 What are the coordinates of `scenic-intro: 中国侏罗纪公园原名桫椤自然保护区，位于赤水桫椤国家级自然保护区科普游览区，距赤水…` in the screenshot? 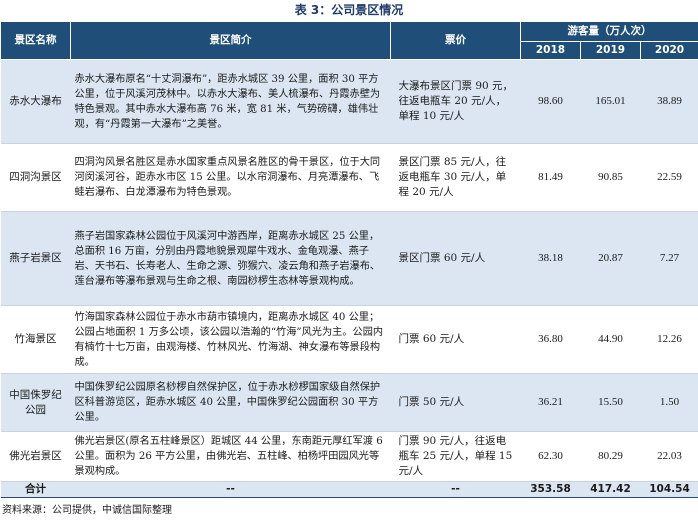 It's located at (230, 402).